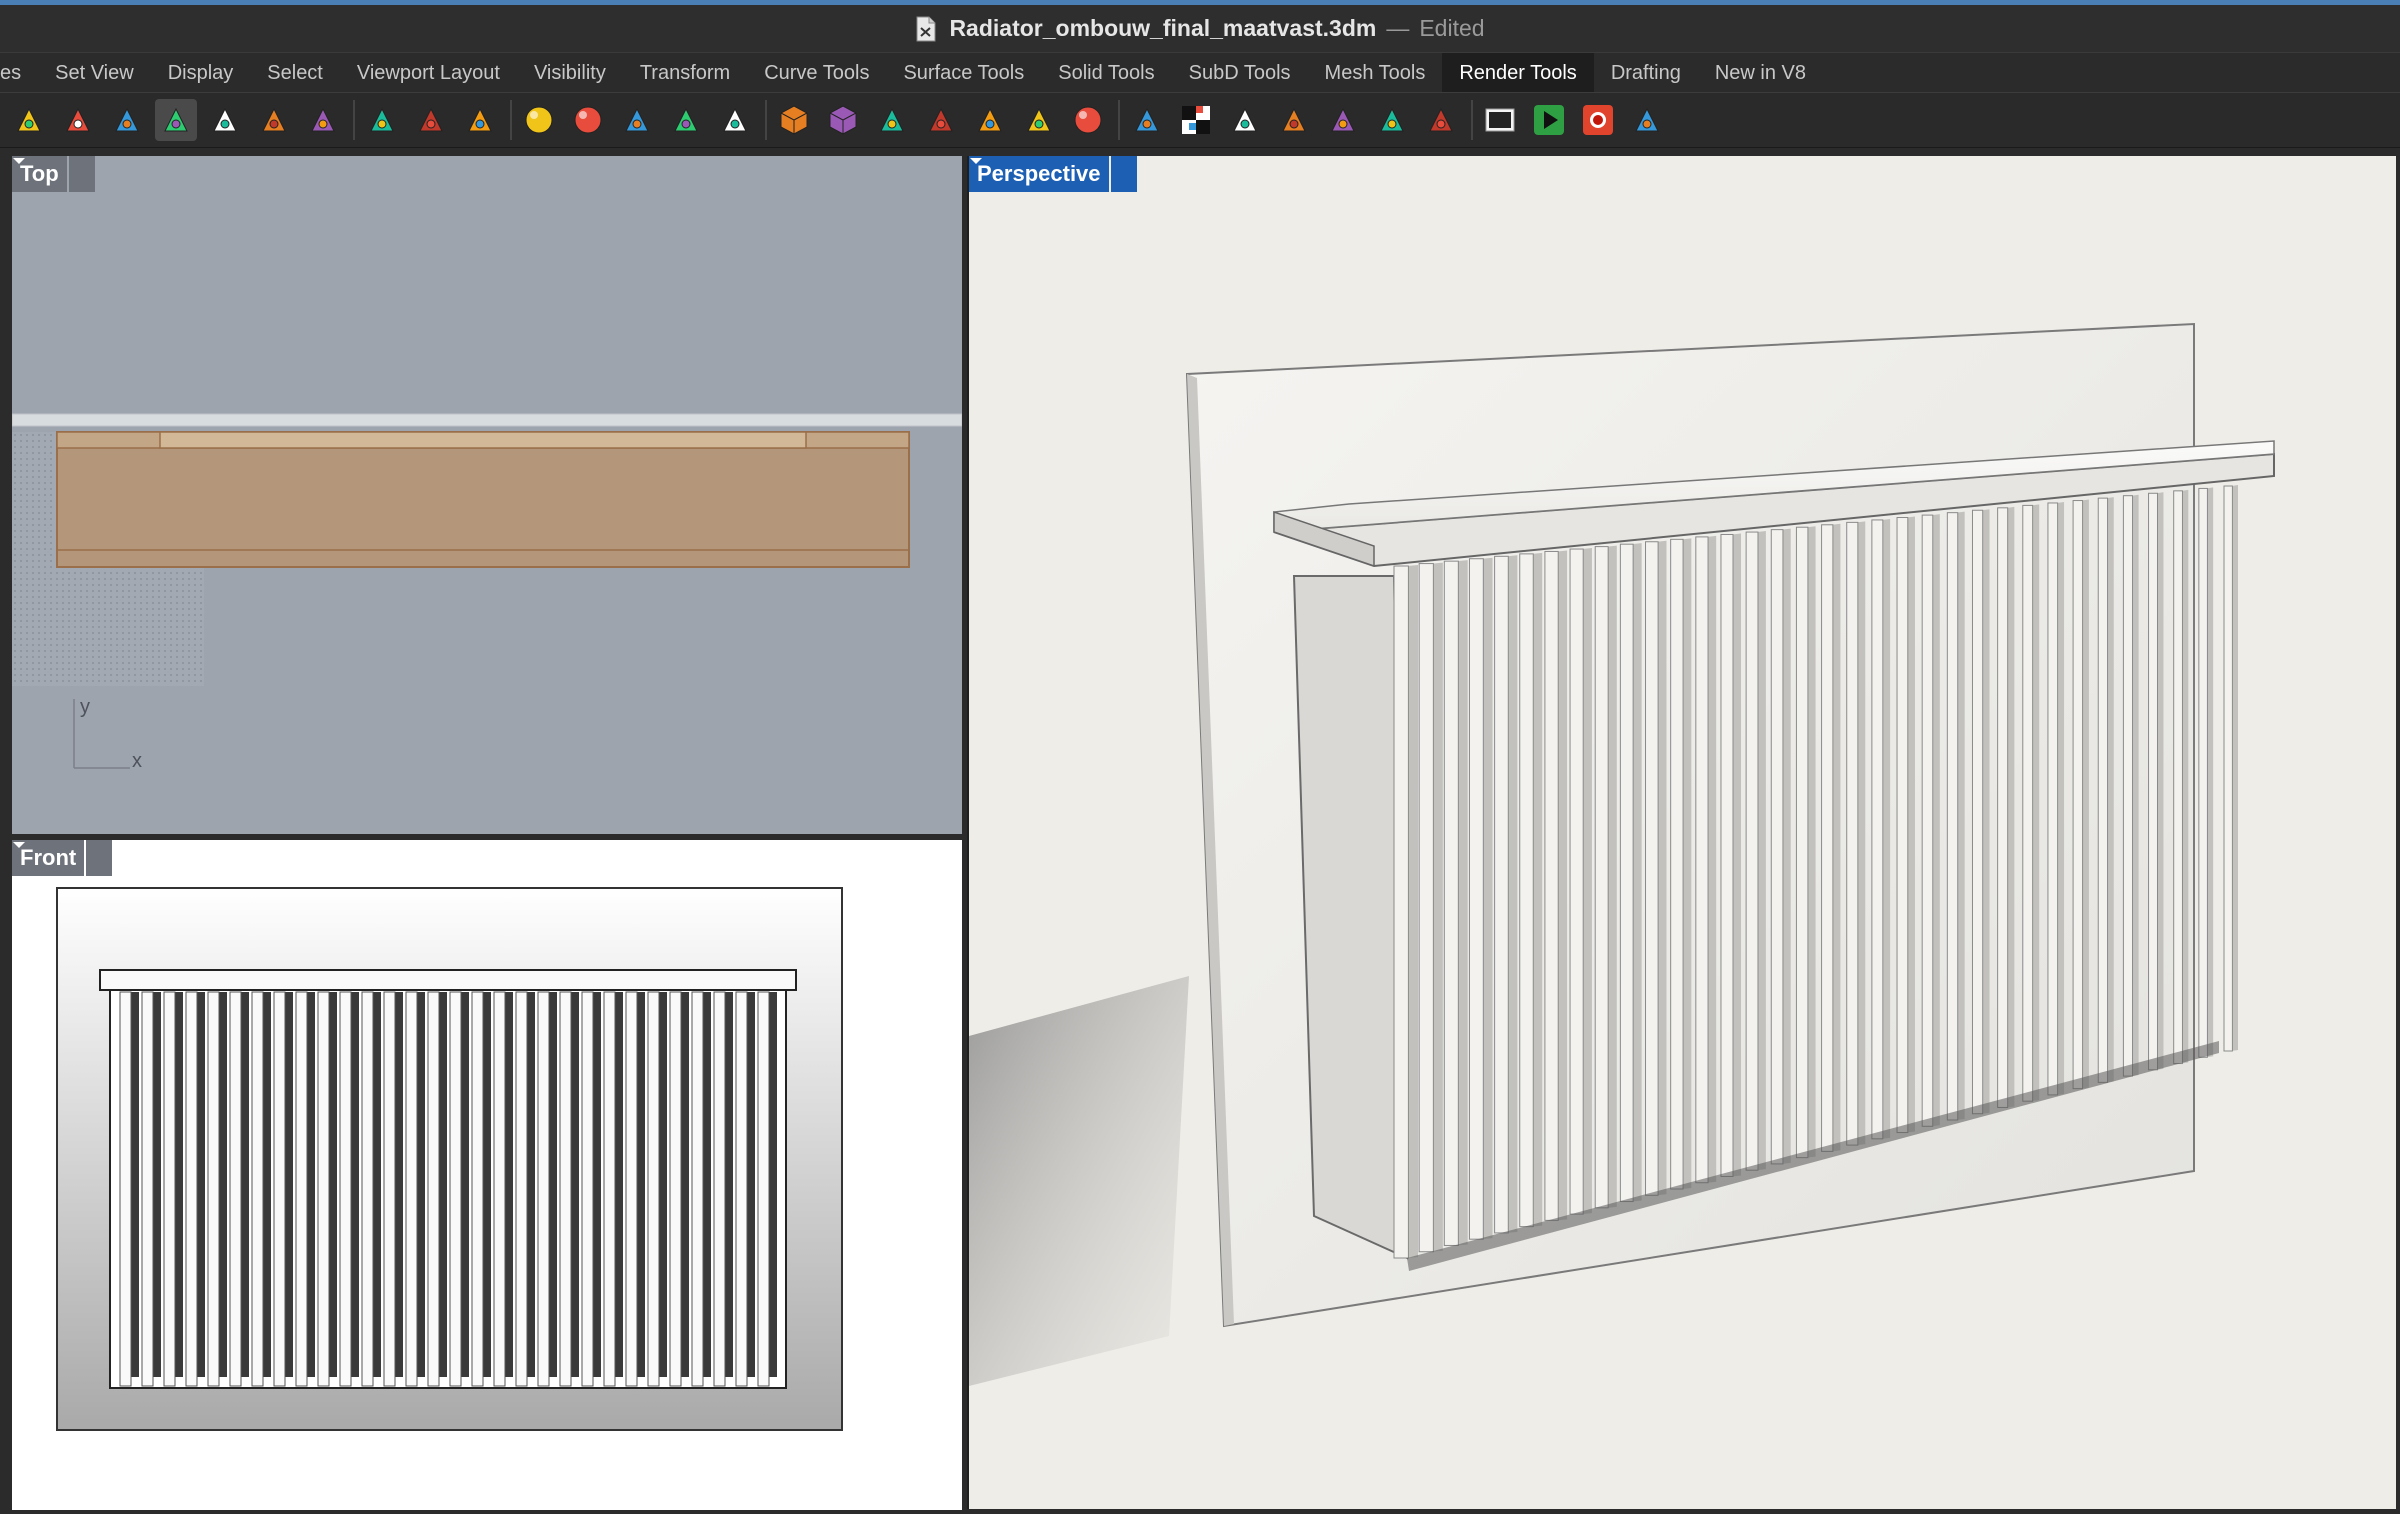 The height and width of the screenshot is (1514, 2400). Describe the element at coordinates (137, 761) in the screenshot. I see `axis-label-x: x` at that location.